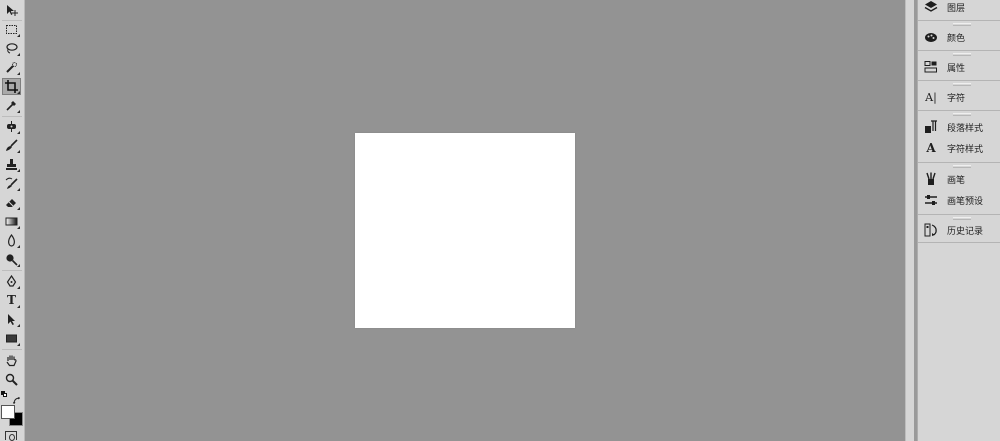 This screenshot has height=441, width=1000. Describe the element at coordinates (931, 230) in the screenshot. I see `history-icon` at that location.